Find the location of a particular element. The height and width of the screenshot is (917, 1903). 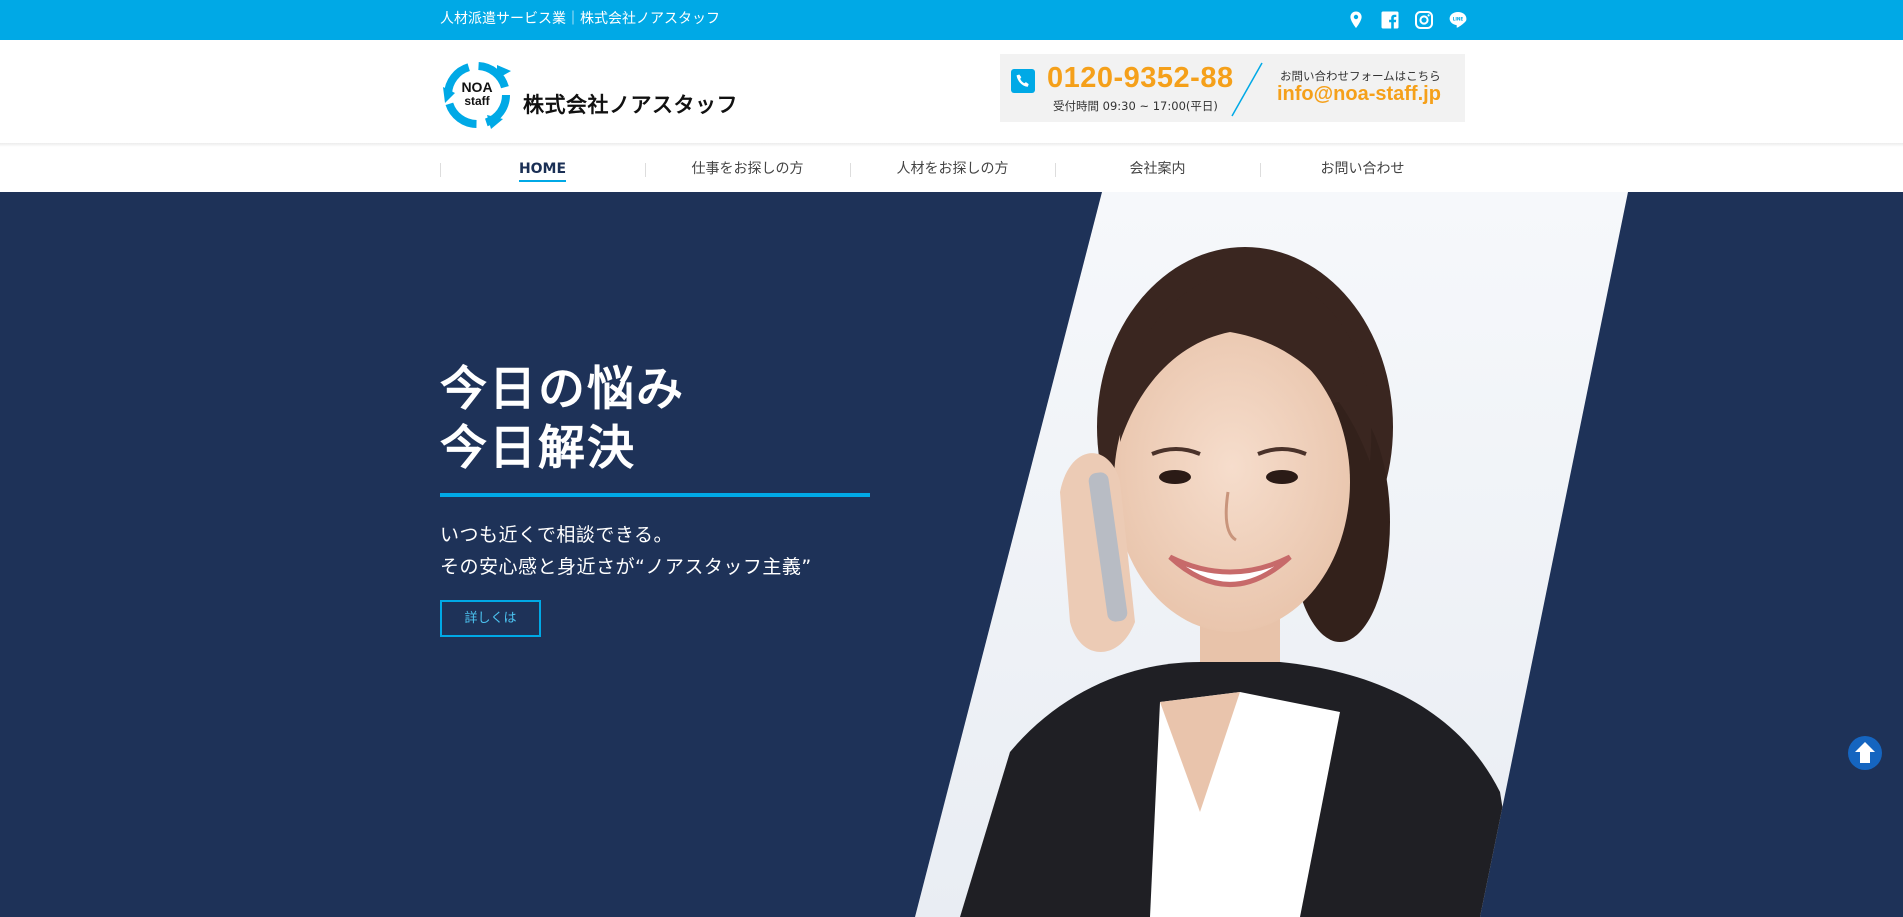

nav-item-label: 人材をお探しの方 is located at coordinates (952, 169).